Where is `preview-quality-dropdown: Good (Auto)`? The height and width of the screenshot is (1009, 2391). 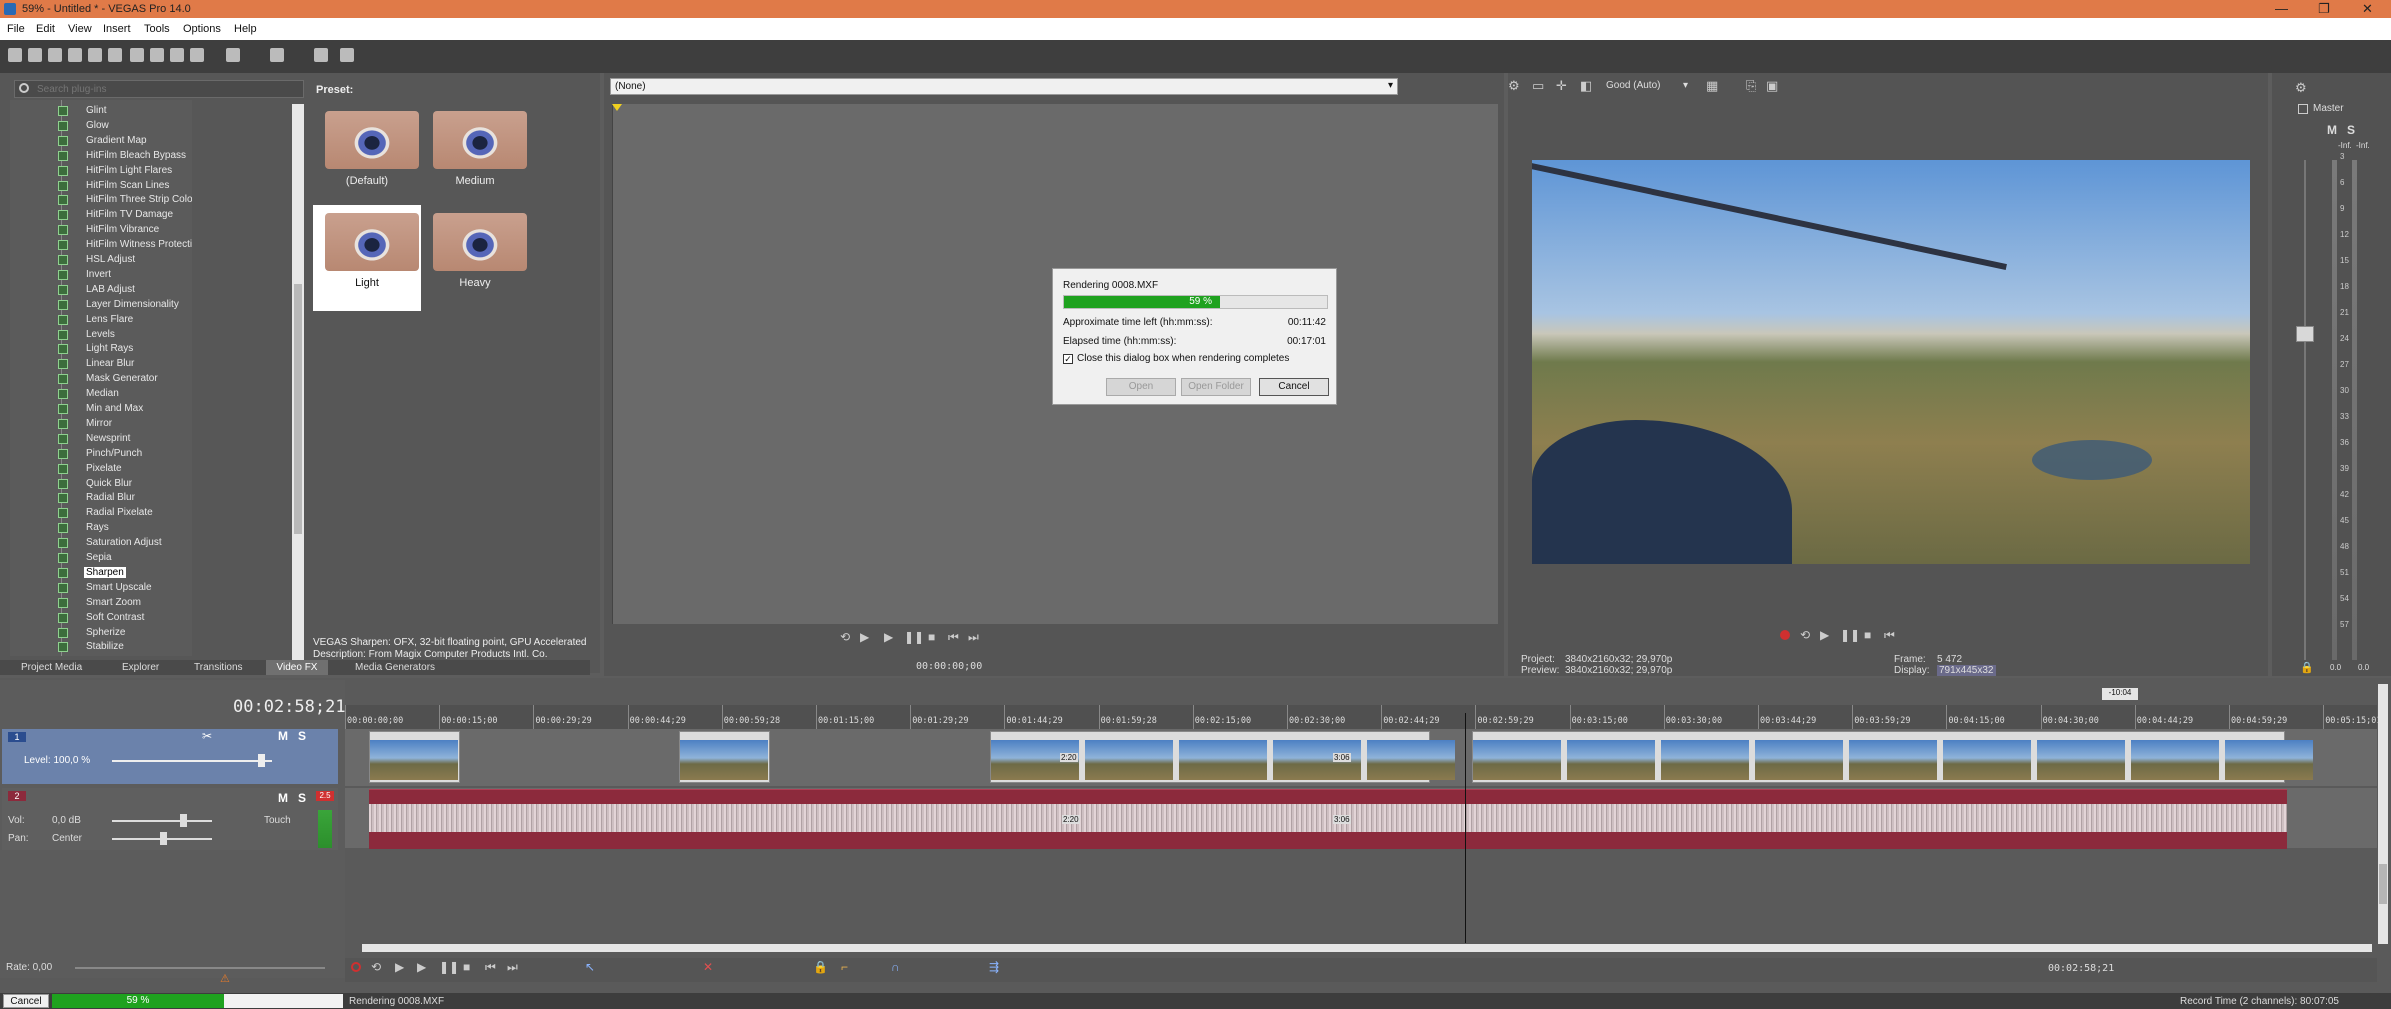 preview-quality-dropdown: Good (Auto) is located at coordinates (1633, 85).